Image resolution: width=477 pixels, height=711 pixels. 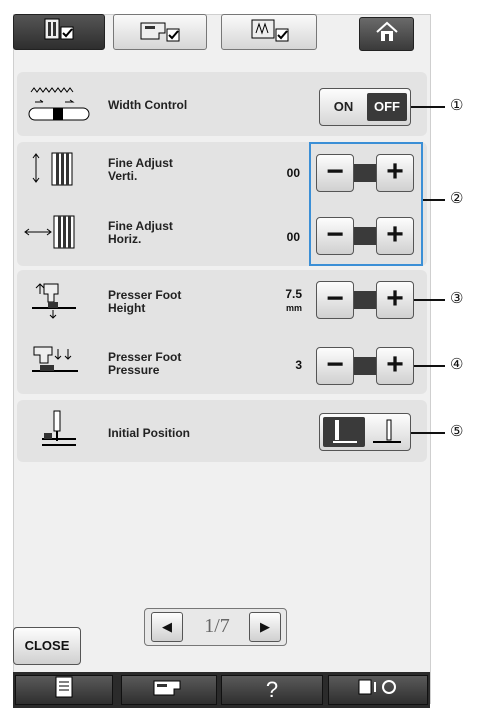 What do you see at coordinates (343, 107) in the screenshot?
I see `toggle-on-option: ON` at bounding box center [343, 107].